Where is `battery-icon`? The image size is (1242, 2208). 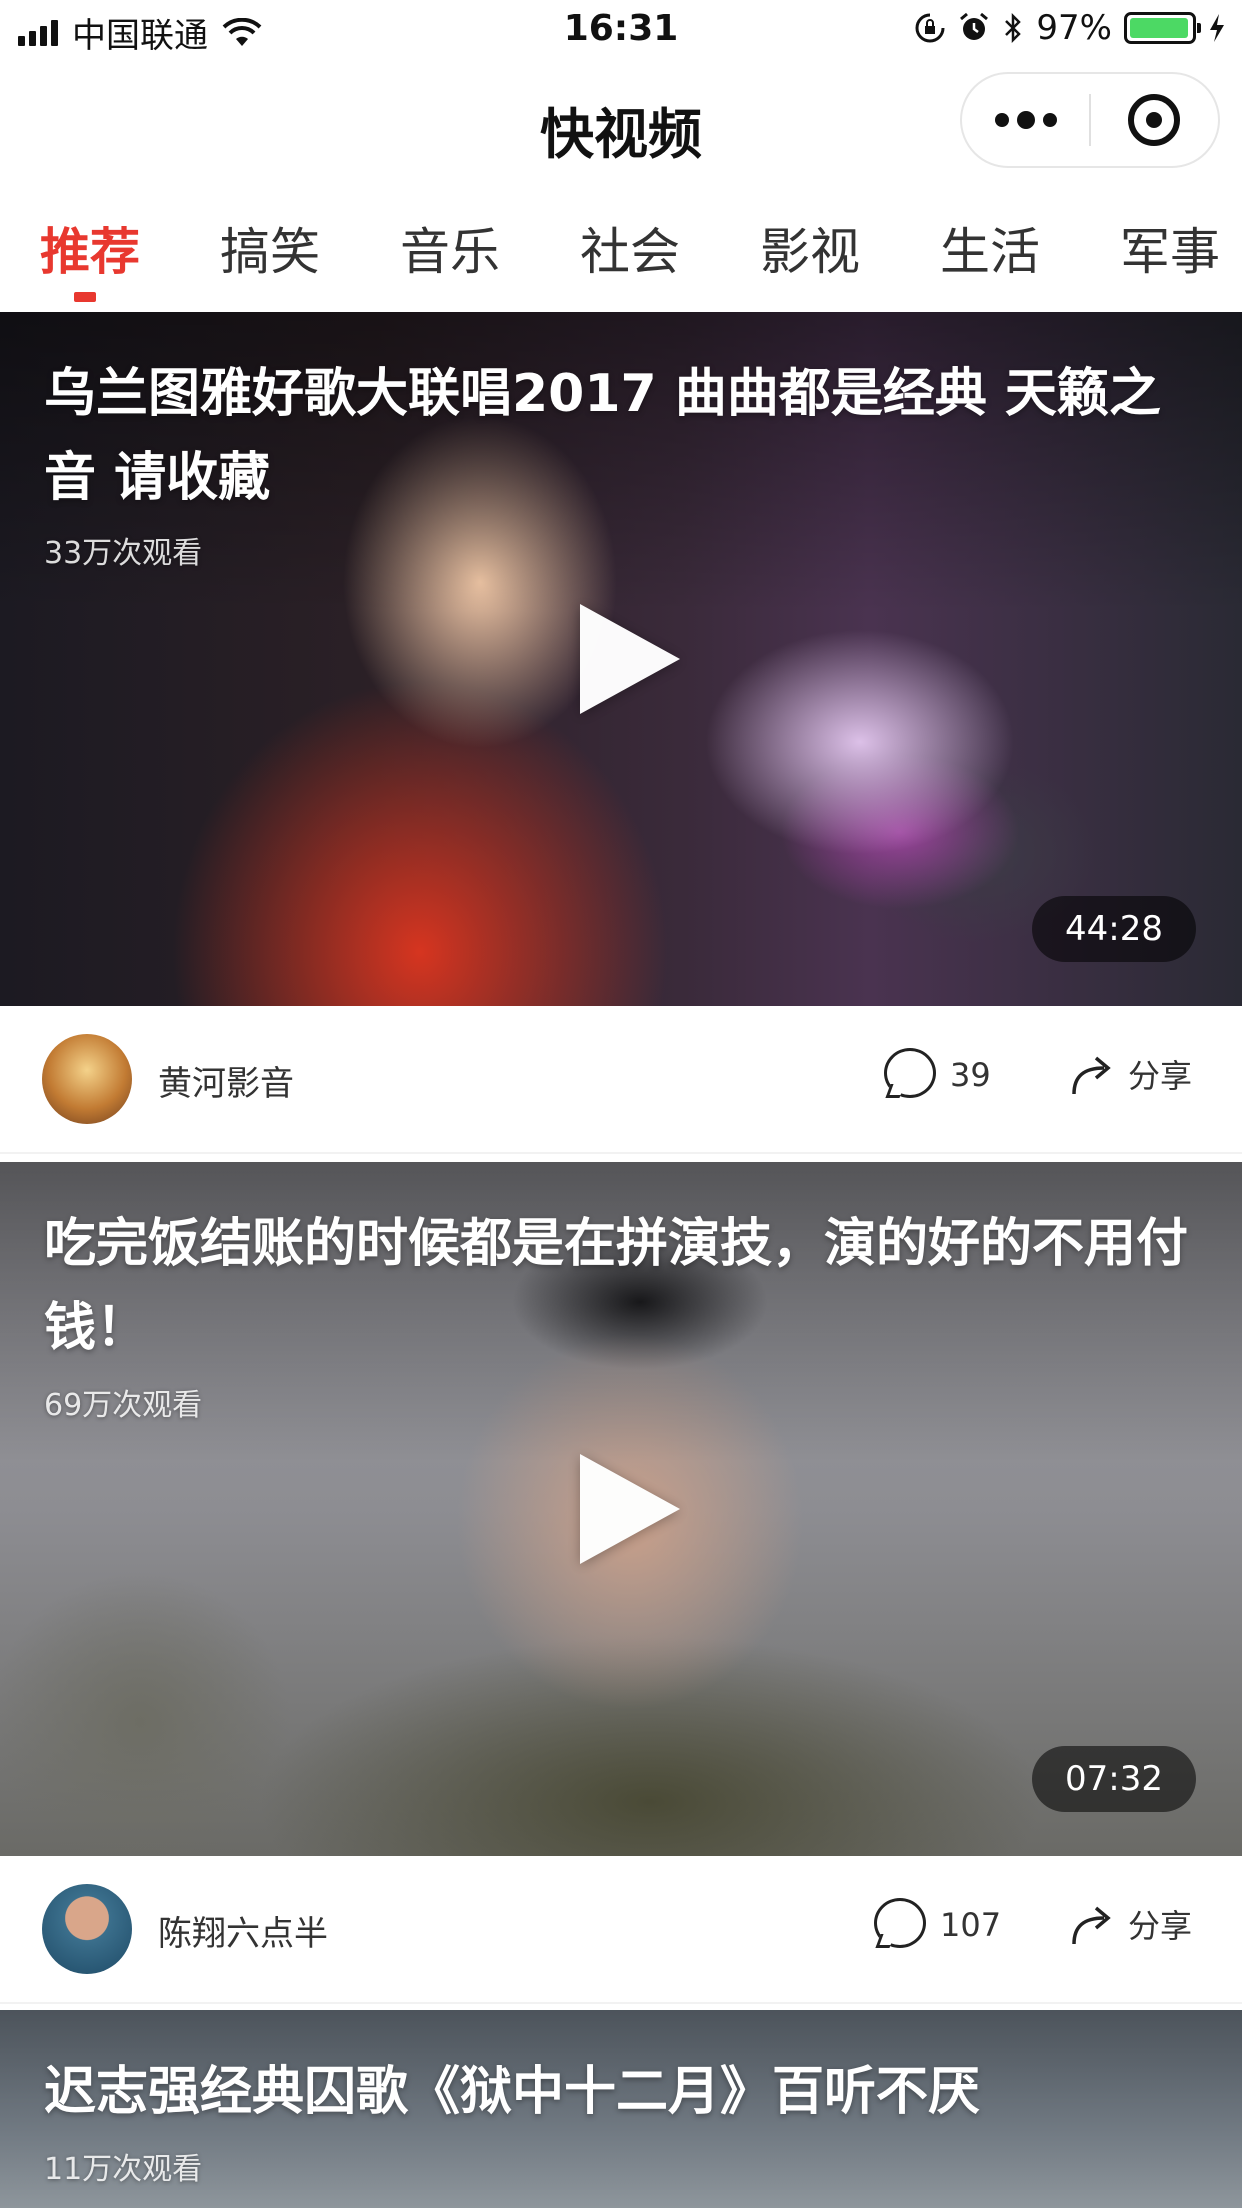
battery-icon is located at coordinates (1162, 28).